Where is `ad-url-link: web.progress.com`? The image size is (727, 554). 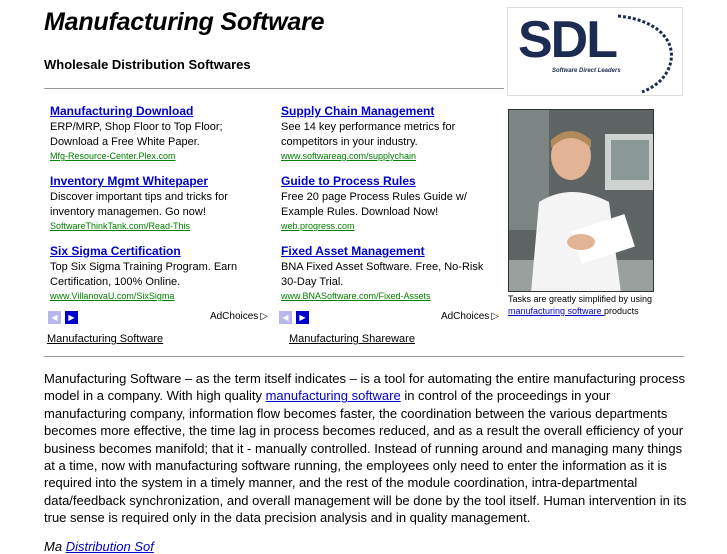 ad-url-link: web.progress.com is located at coordinates (391, 226).